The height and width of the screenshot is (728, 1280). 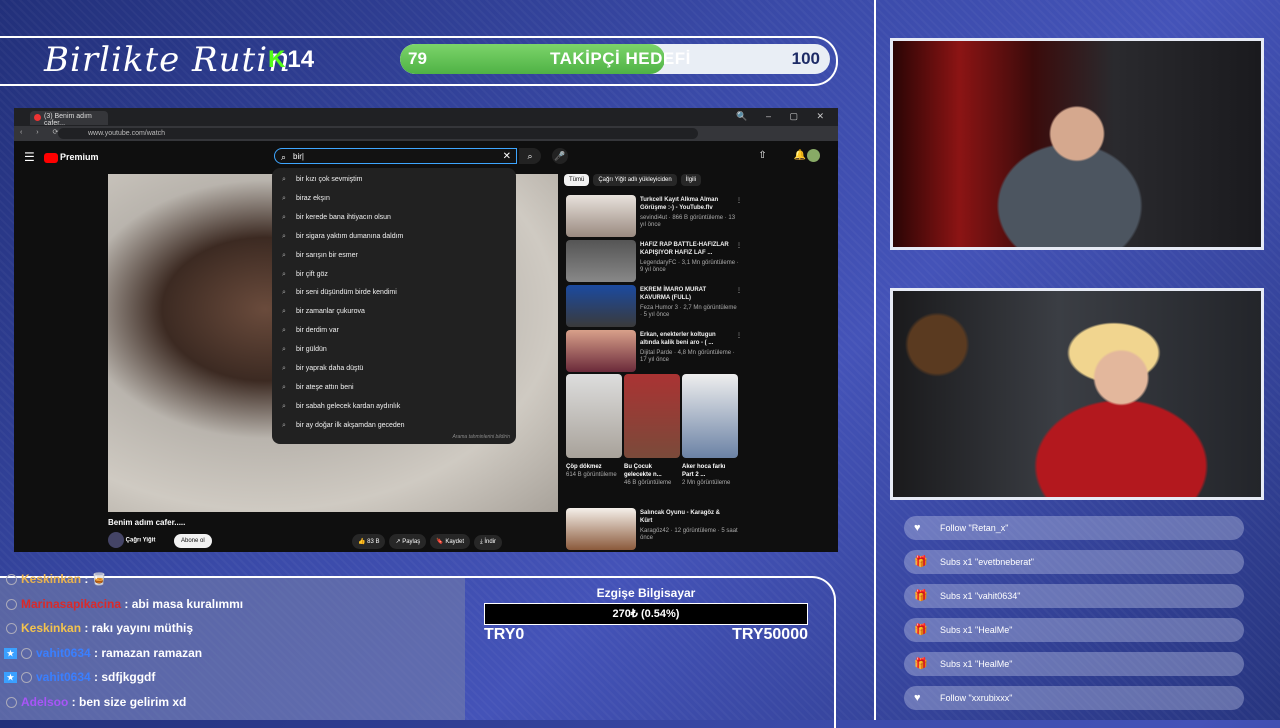 What do you see at coordinates (71, 157) in the screenshot?
I see `youtube-logo: Premium` at bounding box center [71, 157].